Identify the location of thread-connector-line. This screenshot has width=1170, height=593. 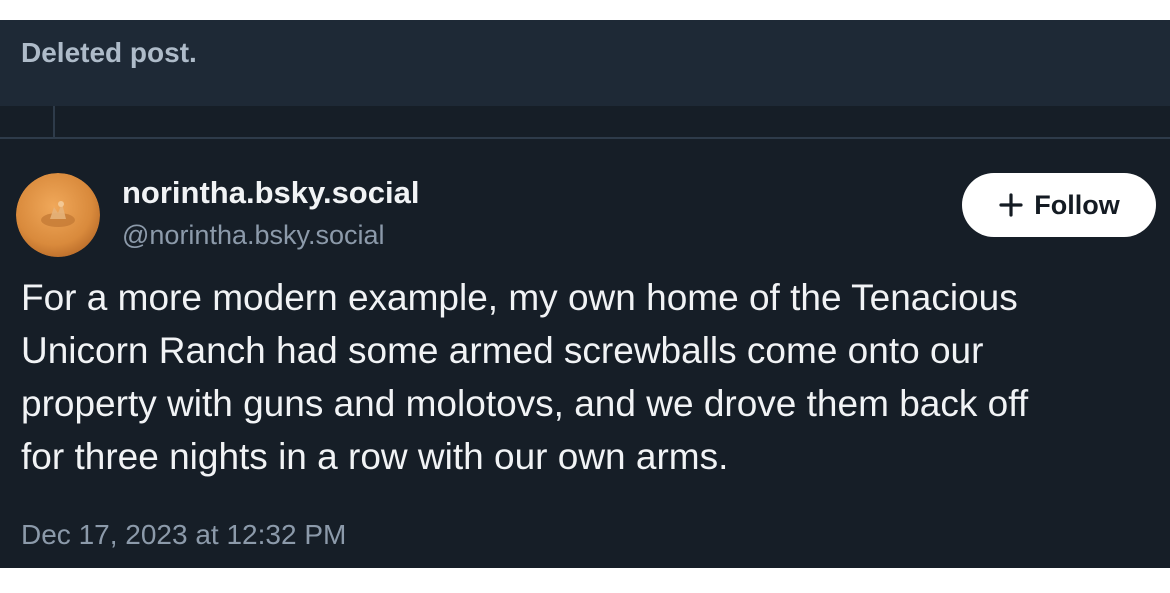
(54, 122).